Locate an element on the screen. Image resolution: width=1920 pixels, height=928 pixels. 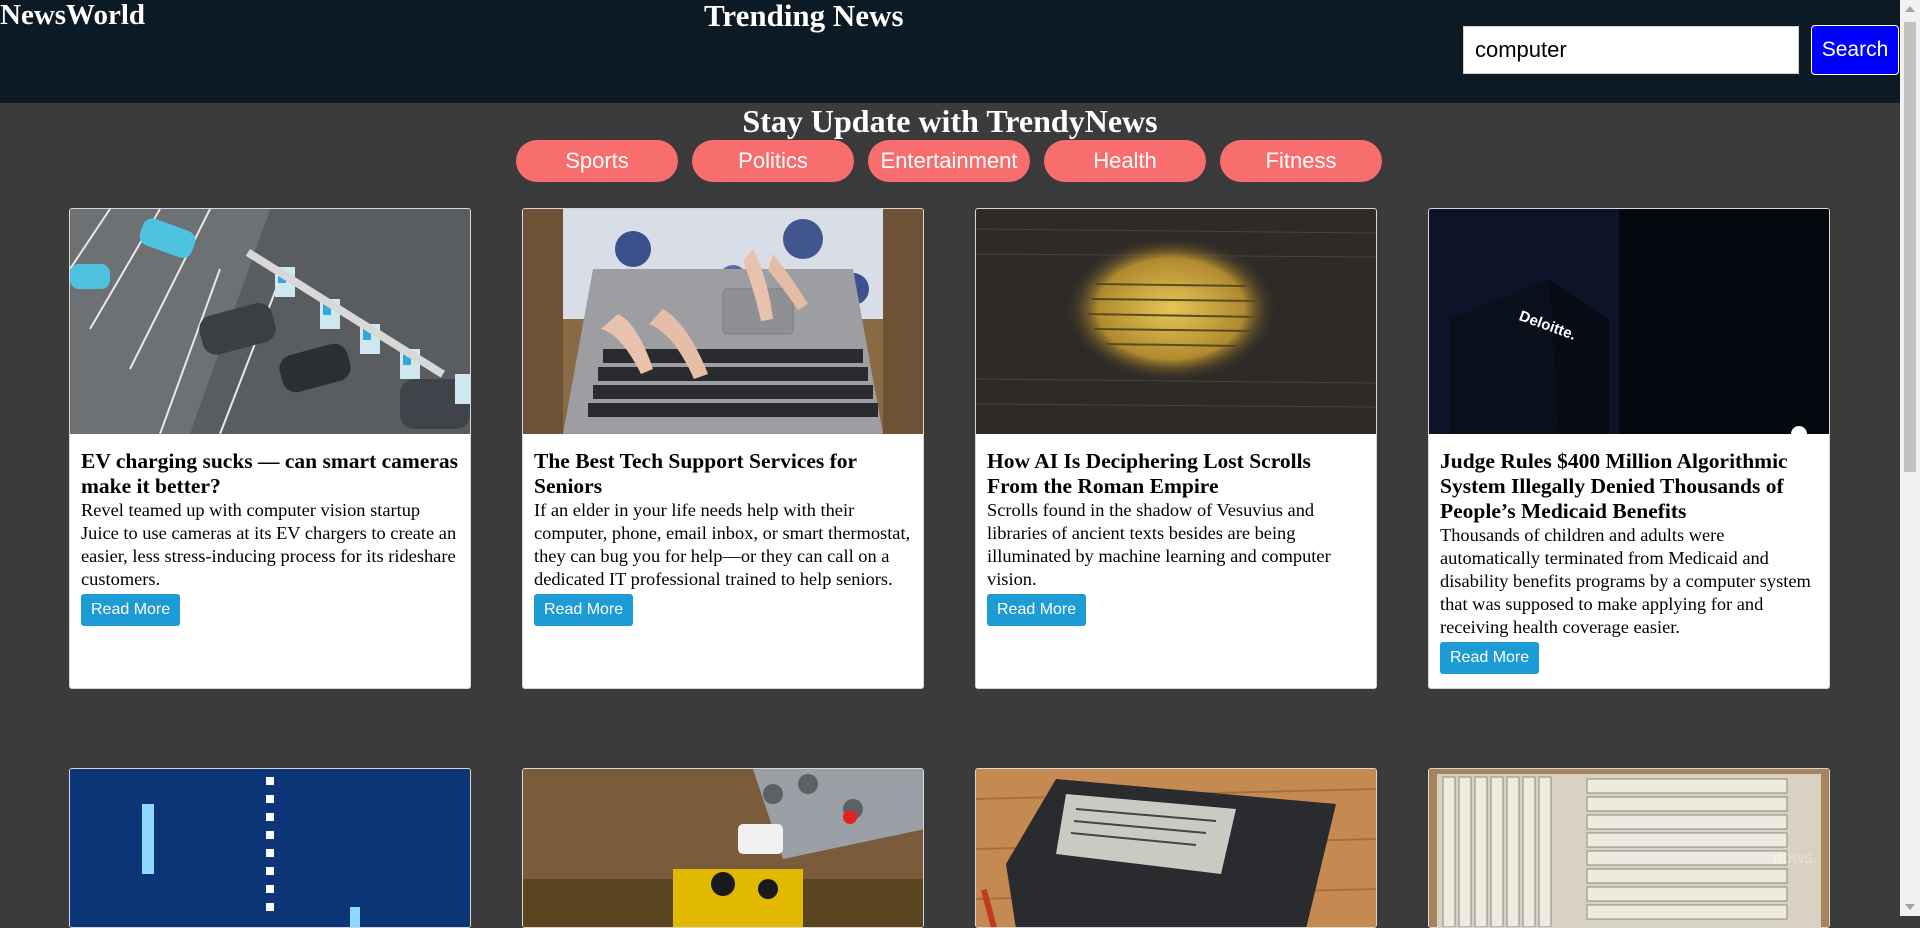
brand-logo: NewsWorld is located at coordinates (72, 15).